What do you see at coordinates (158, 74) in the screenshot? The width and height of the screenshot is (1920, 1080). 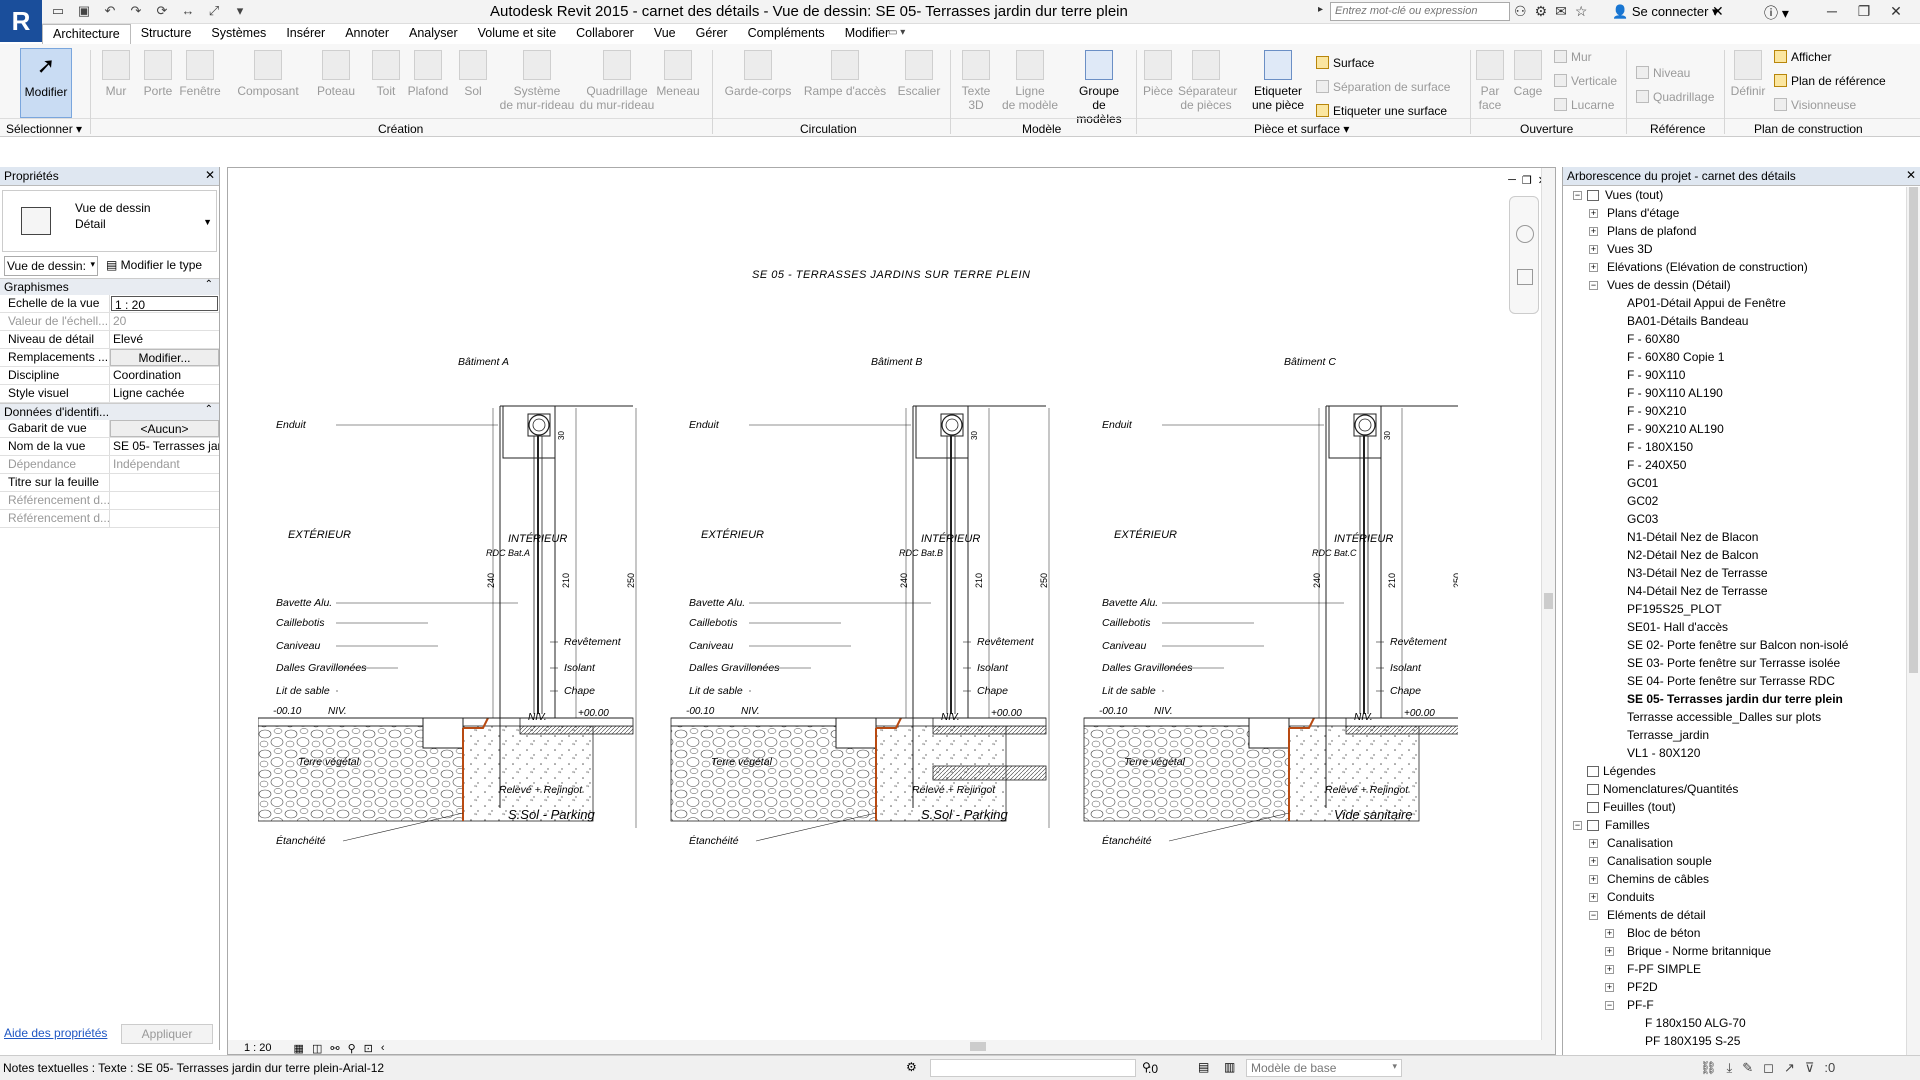 I see `porte-button: Porte` at bounding box center [158, 74].